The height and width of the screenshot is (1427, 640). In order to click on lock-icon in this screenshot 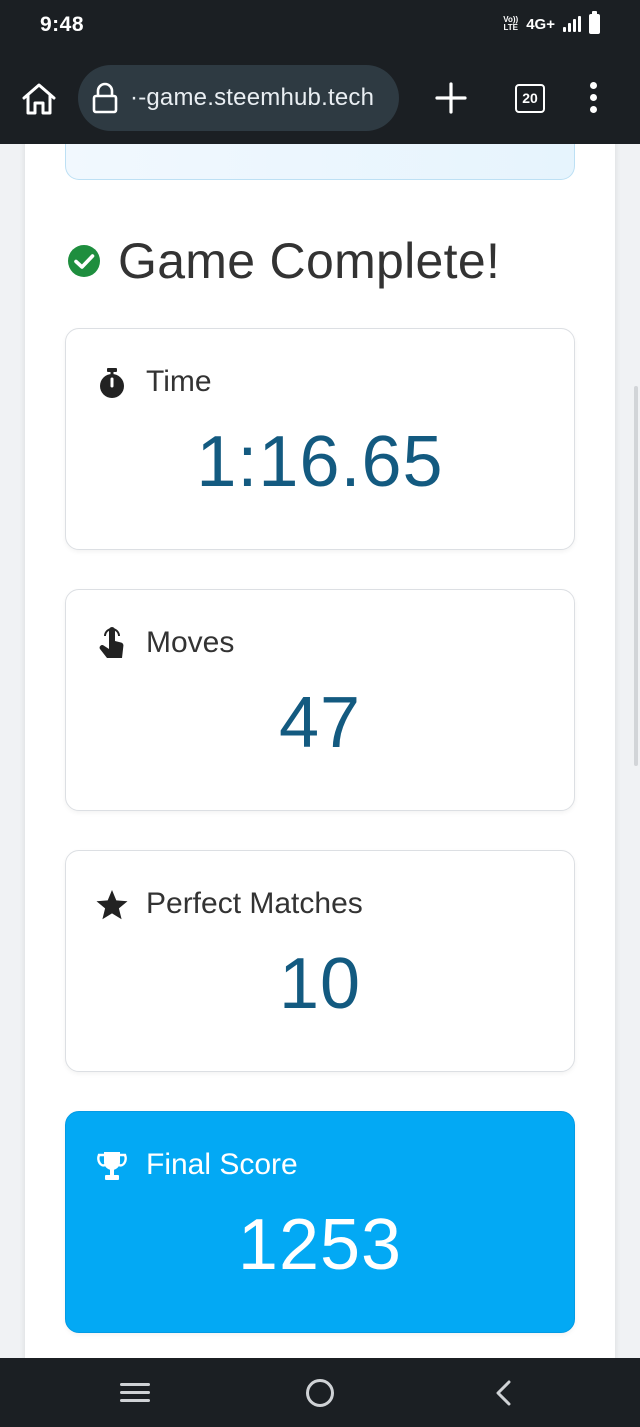, I will do `click(105, 98)`.